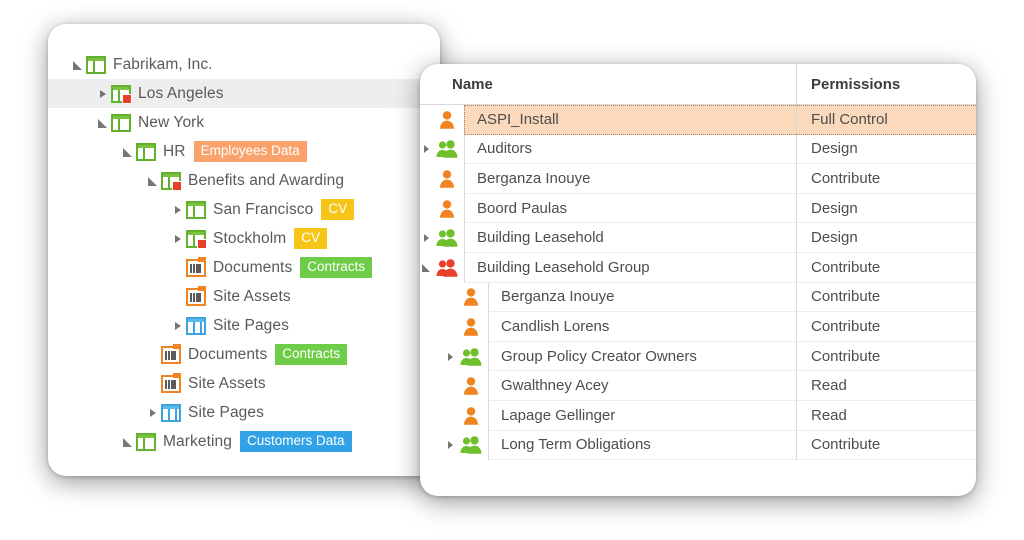  Describe the element at coordinates (630, 120) in the screenshot. I see `principal-name: ASPI_Install` at that location.